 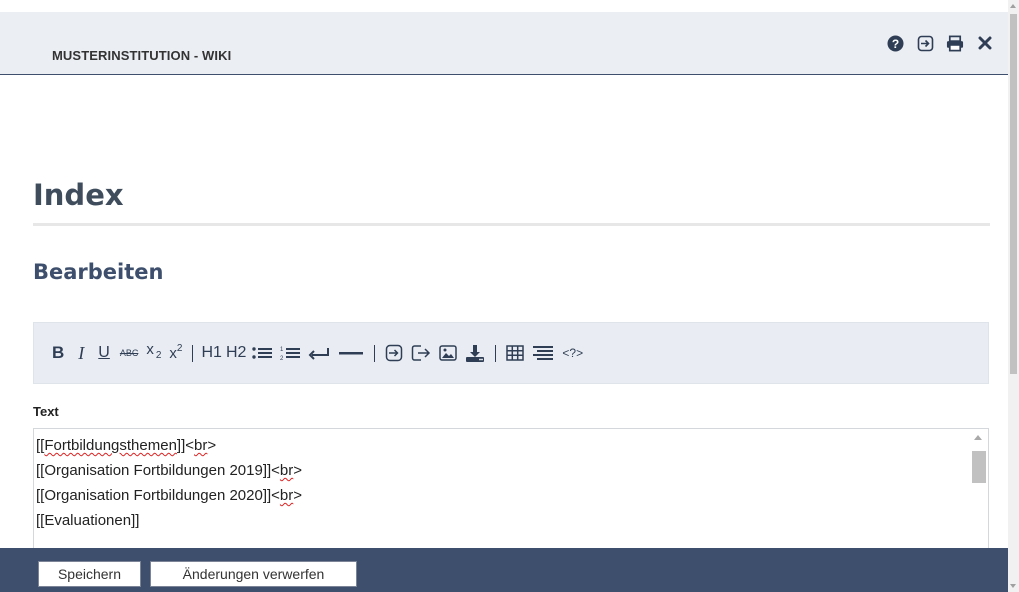 What do you see at coordinates (126, 445) in the screenshot?
I see `editor-line: [[Fortbildungsthemen]]<br>` at bounding box center [126, 445].